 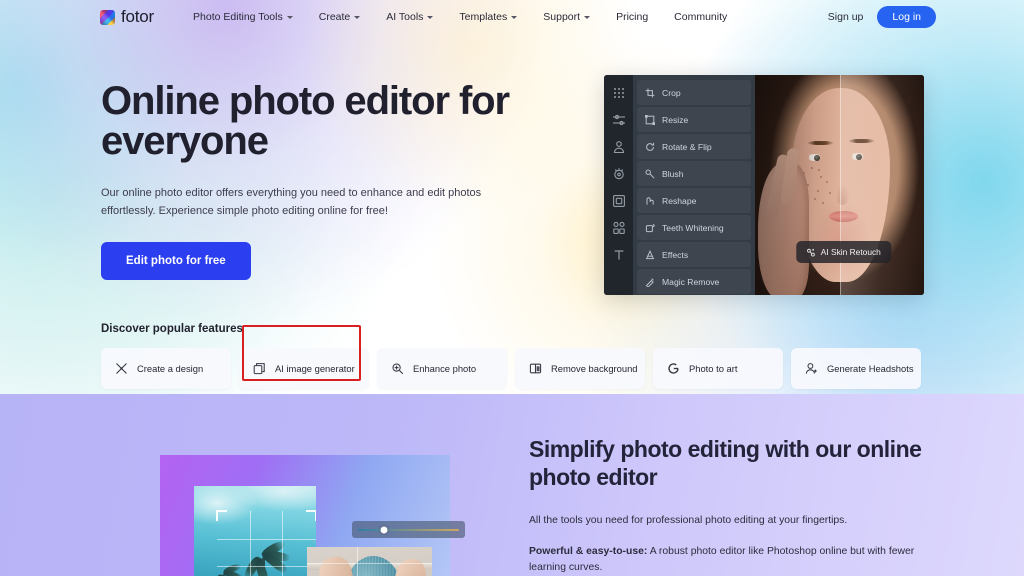 I want to click on enhance-icon, so click(x=397, y=368).